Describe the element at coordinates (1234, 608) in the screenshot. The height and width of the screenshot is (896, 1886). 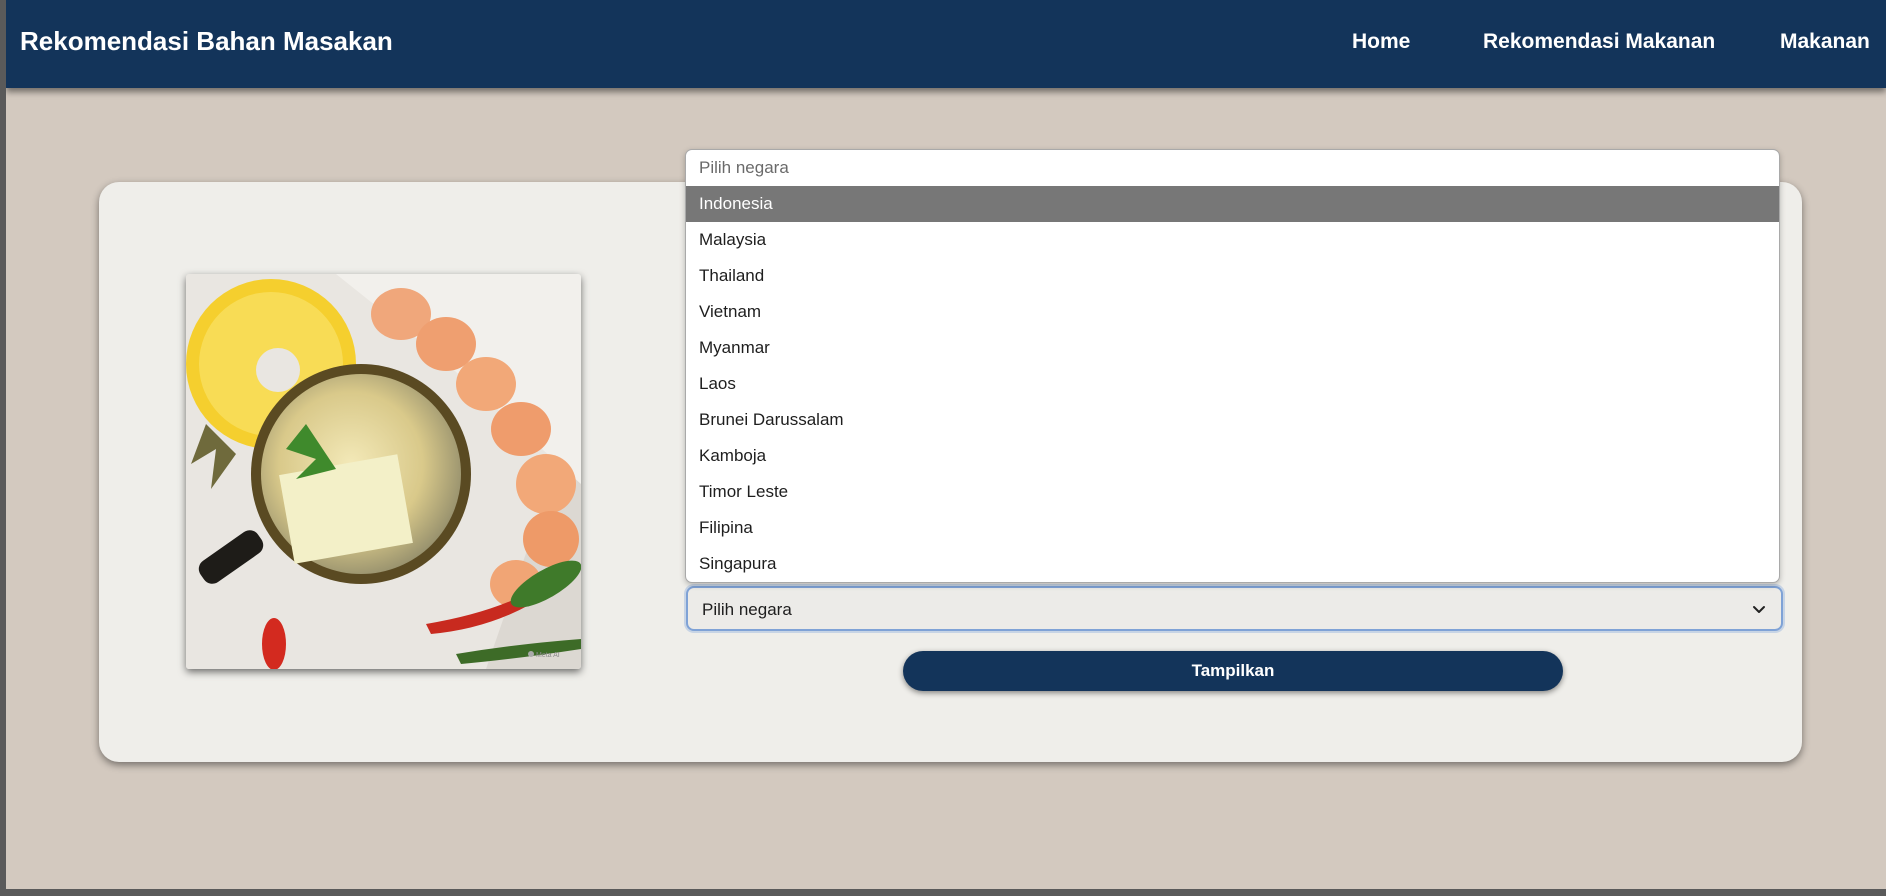
I see `country-select: Pilih negara` at that location.